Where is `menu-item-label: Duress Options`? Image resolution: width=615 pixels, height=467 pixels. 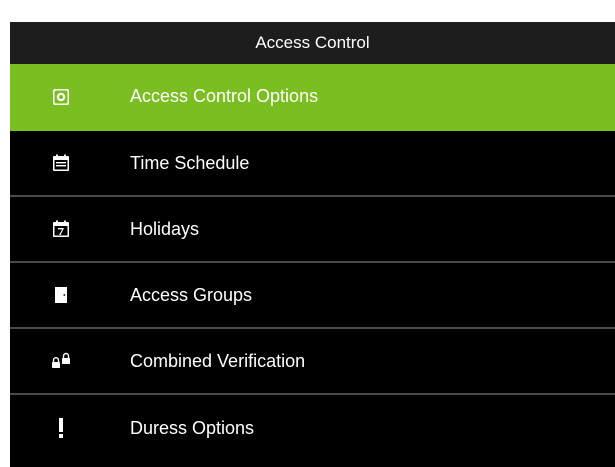 menu-item-label: Duress Options is located at coordinates (192, 427).